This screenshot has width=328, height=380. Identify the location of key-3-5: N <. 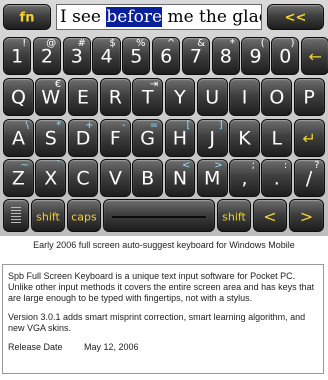
(180, 178).